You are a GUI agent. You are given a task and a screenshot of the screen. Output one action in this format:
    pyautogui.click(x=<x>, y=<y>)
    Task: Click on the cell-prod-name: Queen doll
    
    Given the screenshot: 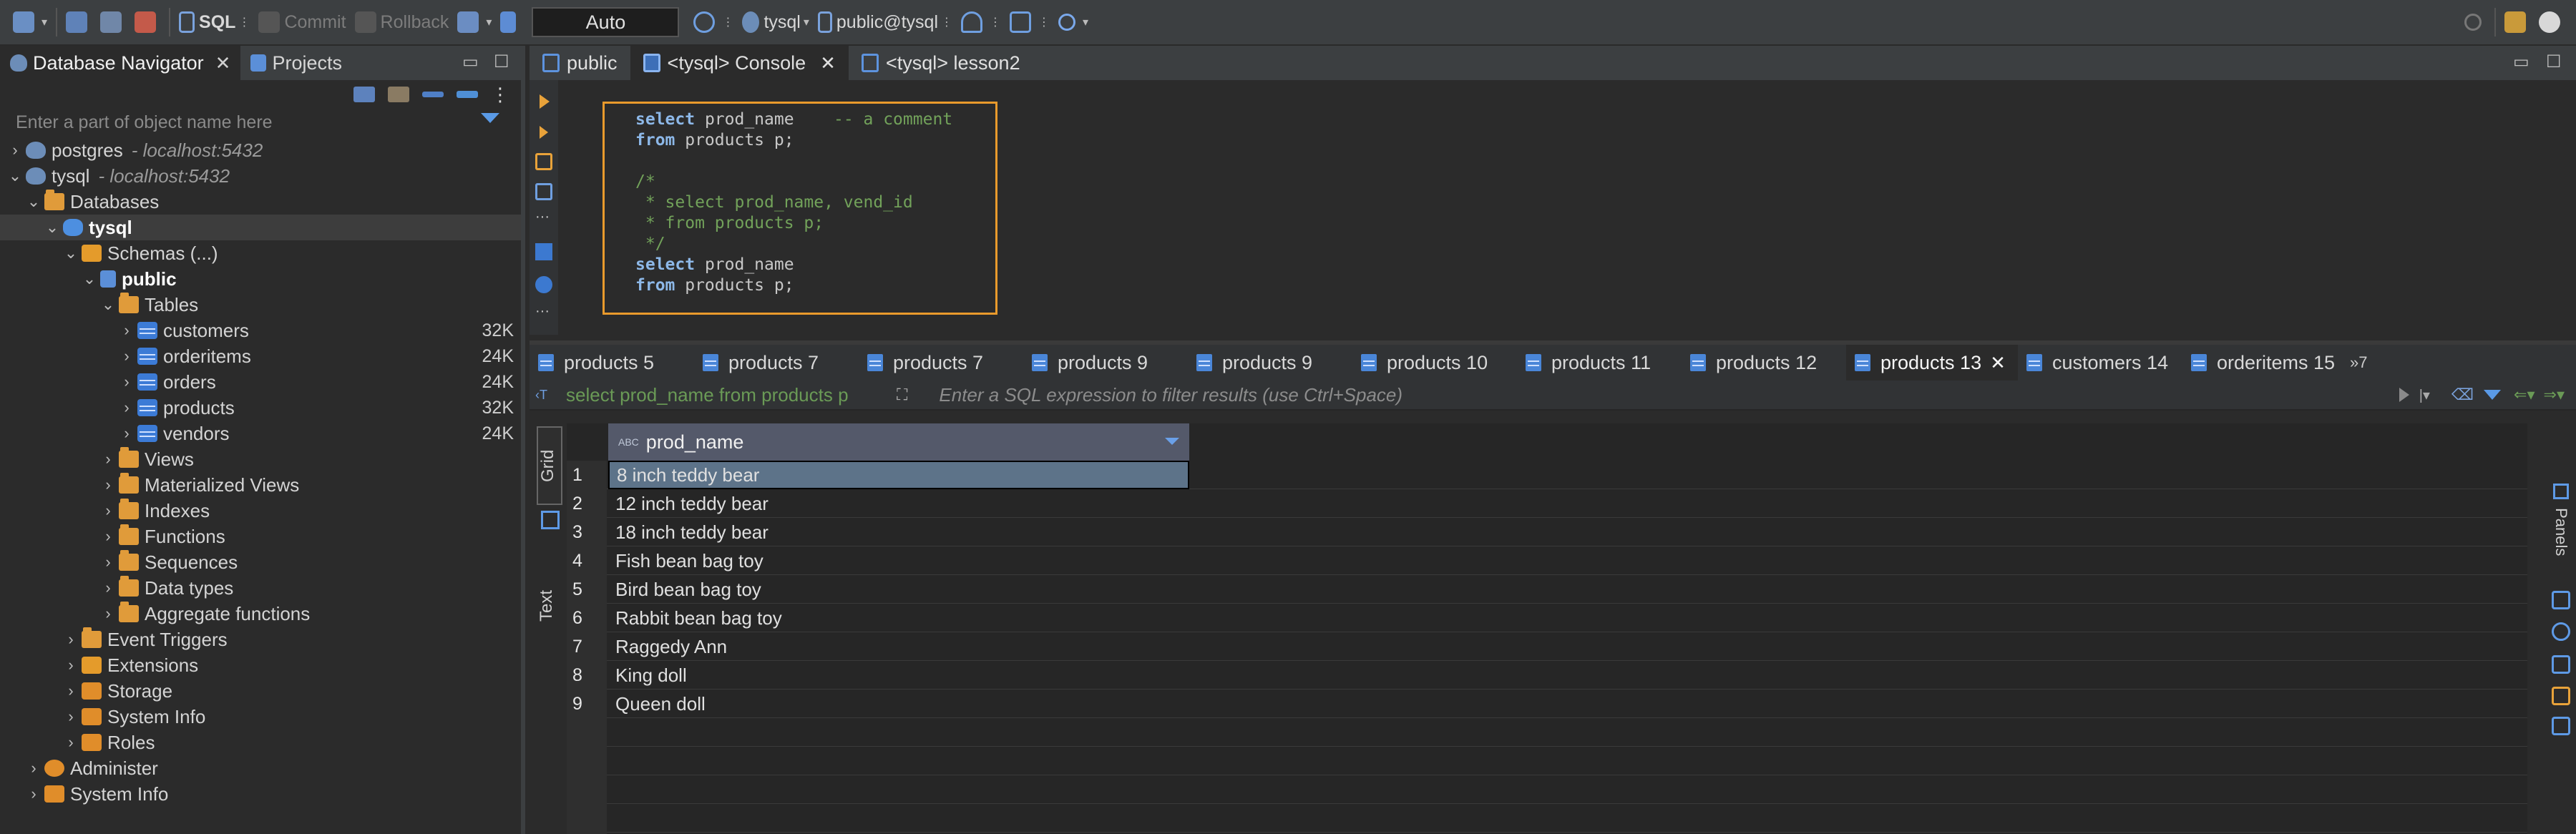 What is the action you would take?
    pyautogui.click(x=898, y=704)
    